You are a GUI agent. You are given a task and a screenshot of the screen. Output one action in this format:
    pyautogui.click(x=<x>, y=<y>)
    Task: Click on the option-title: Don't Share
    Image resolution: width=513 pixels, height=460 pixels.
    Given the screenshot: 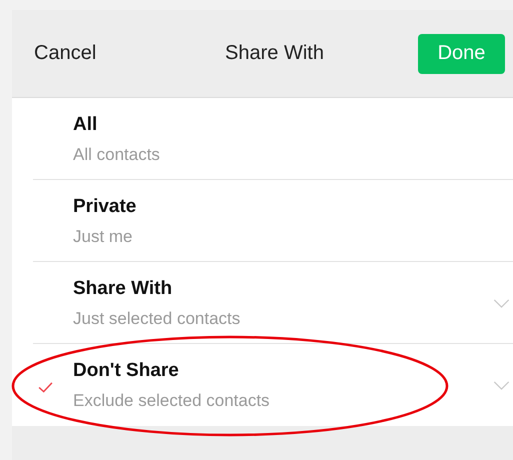 What is the action you would take?
    pyautogui.click(x=283, y=371)
    